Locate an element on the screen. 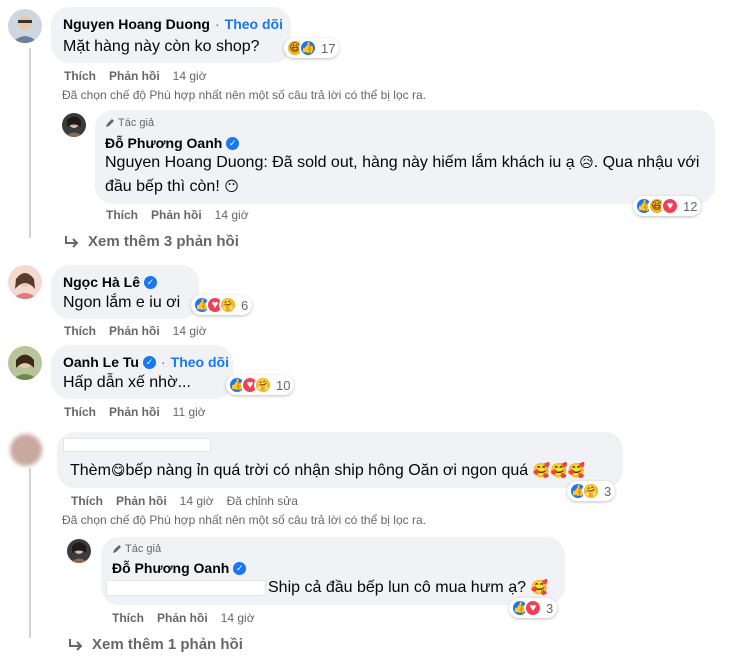 The width and height of the screenshot is (743, 663). like-icon: 👍 is located at coordinates (308, 48).